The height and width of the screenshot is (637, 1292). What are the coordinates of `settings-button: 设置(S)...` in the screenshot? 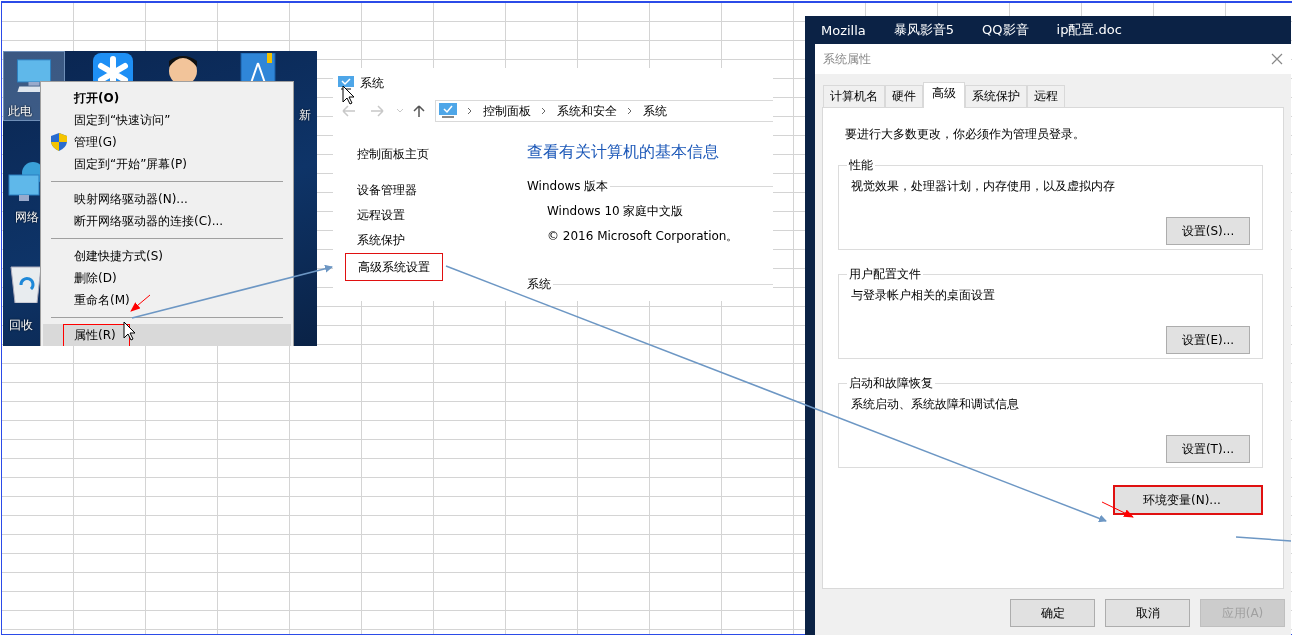 It's located at (1208, 231).